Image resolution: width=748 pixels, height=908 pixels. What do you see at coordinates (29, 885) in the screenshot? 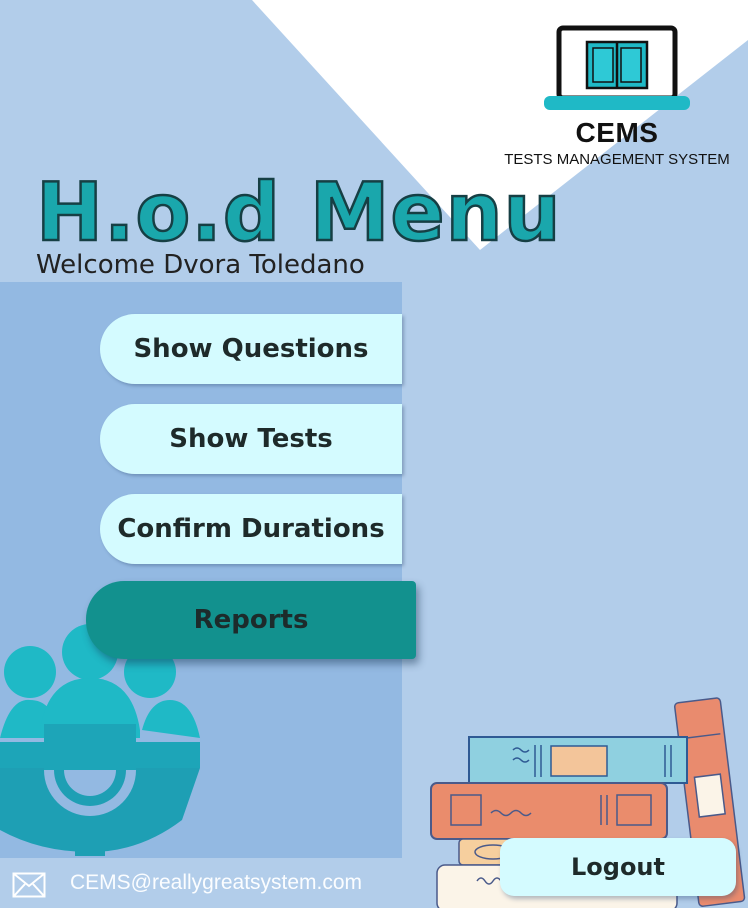
I see `mail-icon` at bounding box center [29, 885].